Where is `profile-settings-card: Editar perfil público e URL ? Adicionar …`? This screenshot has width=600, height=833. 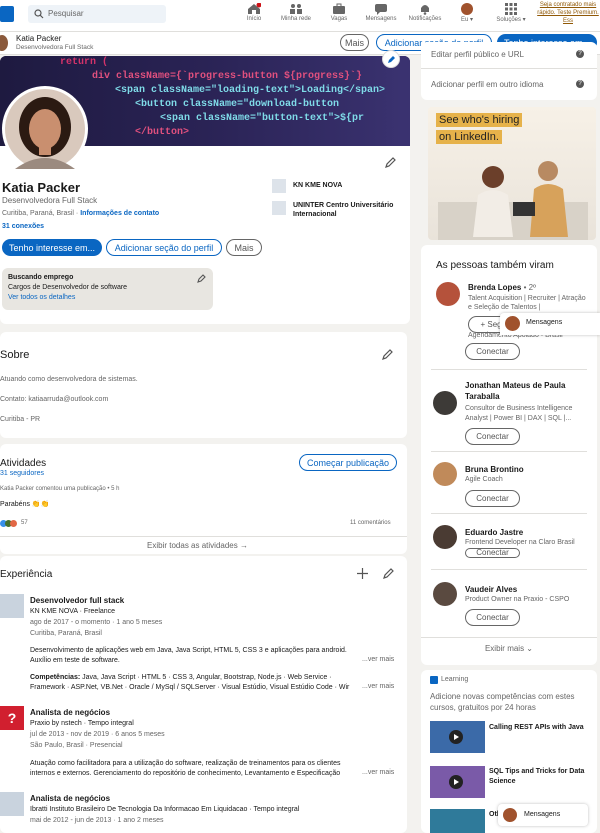
profile-settings-card: Editar perfil público e URL ? Adicionar … is located at coordinates (509, 71).